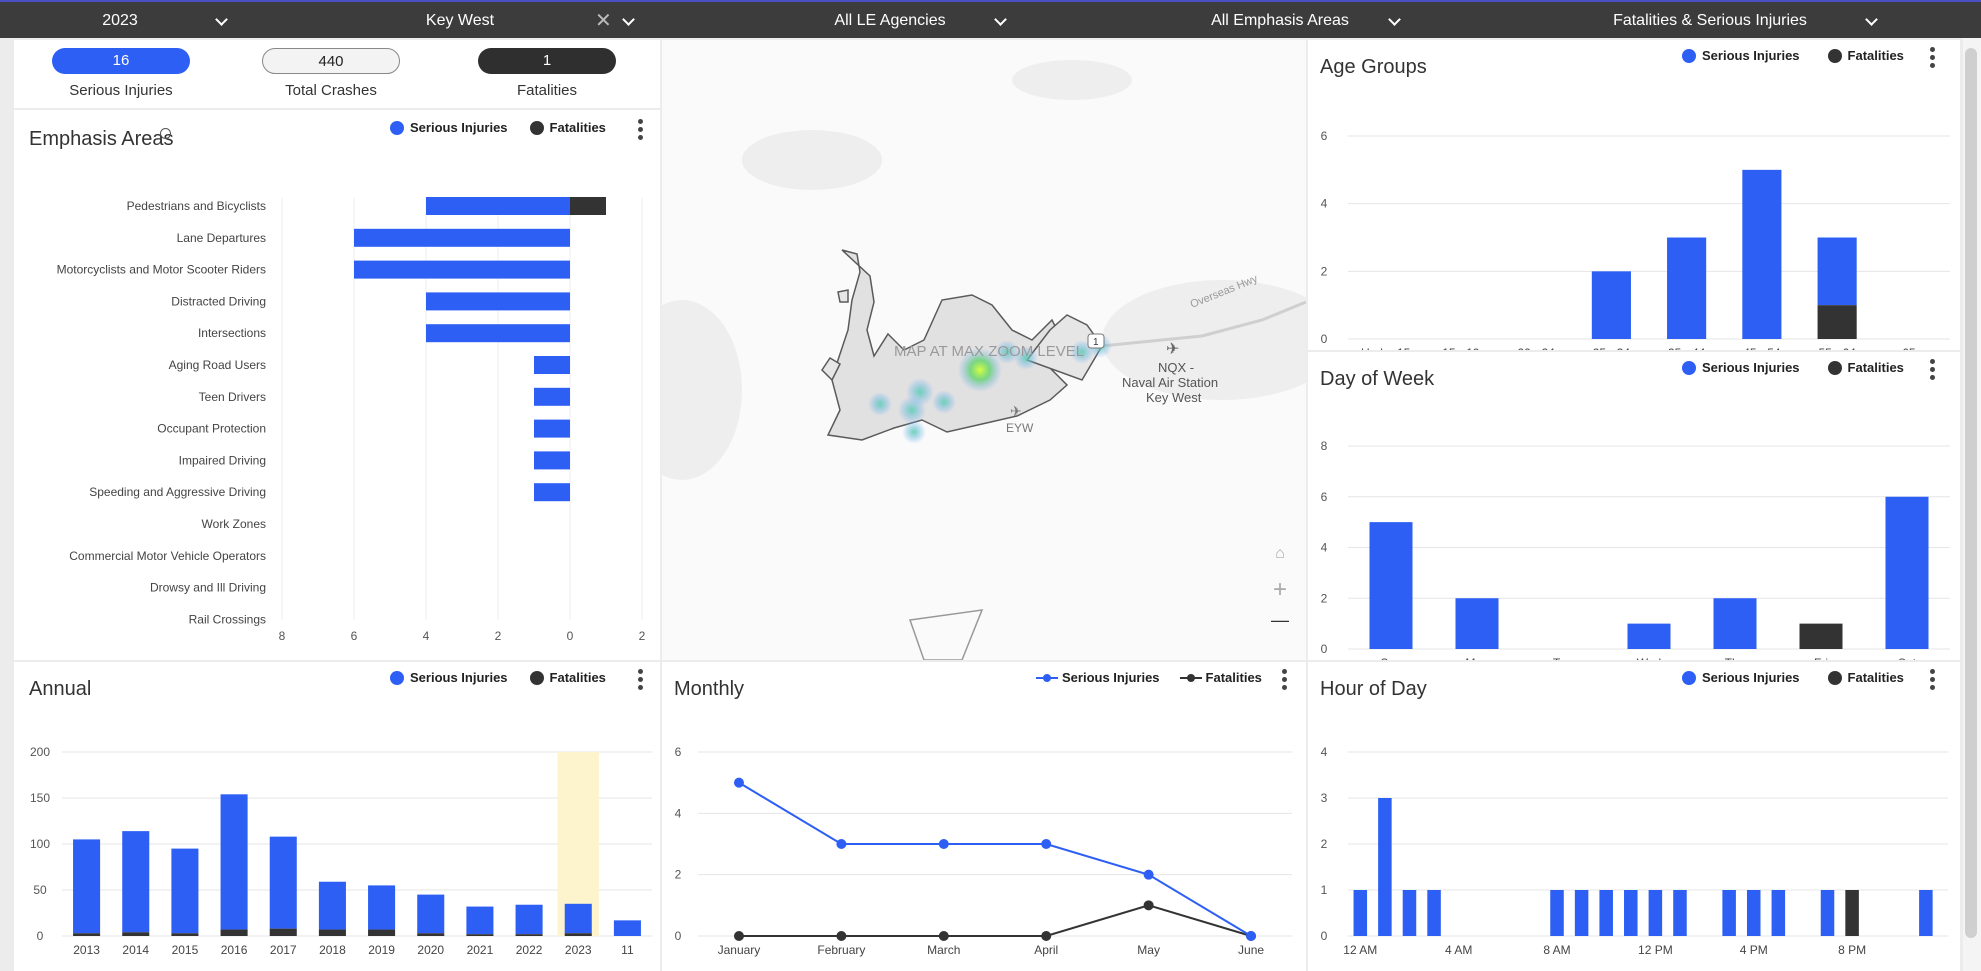 The image size is (1981, 971). I want to click on x-tick-label: 2022, so click(529, 950).